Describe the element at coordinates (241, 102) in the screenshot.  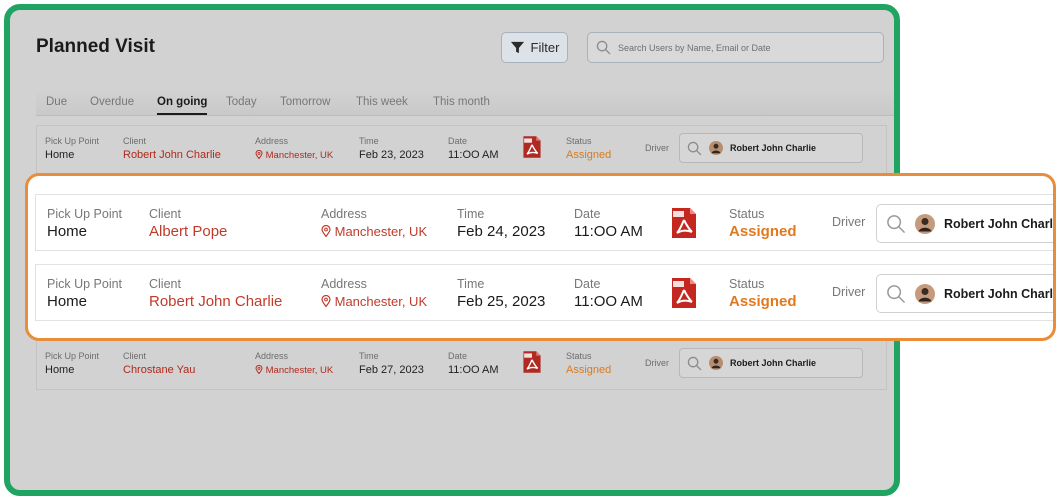
I see `tab-today: Today` at that location.